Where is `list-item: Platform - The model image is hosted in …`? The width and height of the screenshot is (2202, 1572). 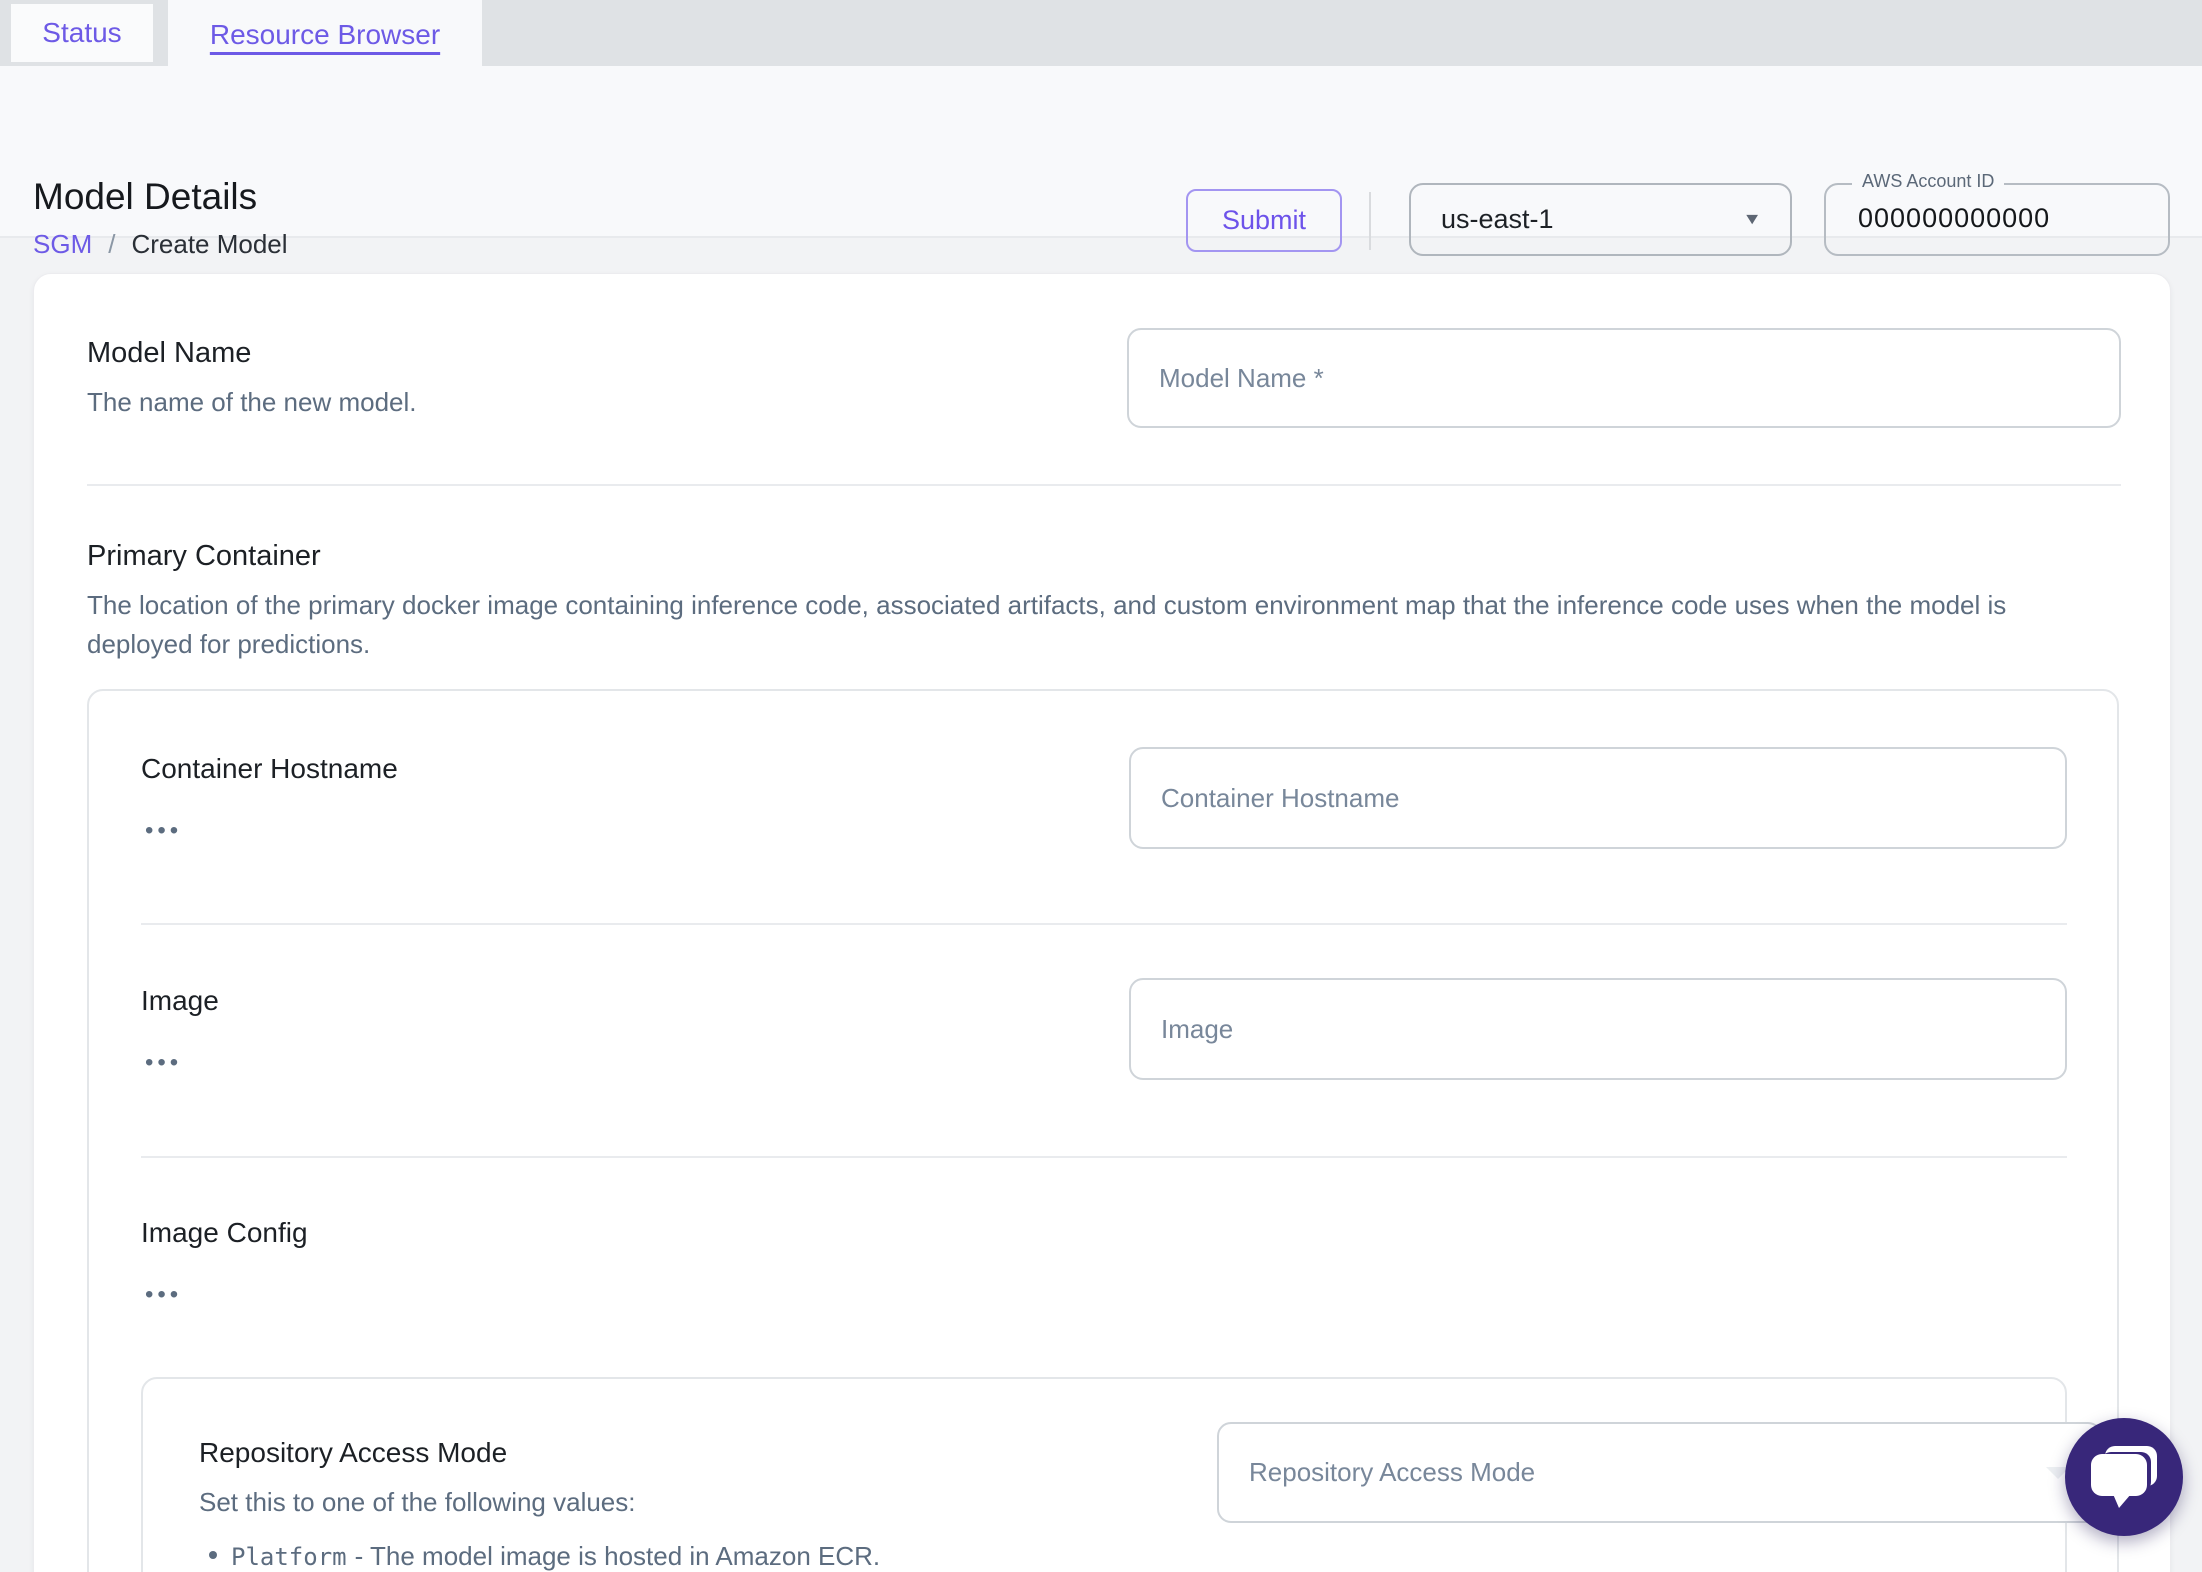
list-item: Platform - The model image is hosted in … is located at coordinates (644, 1556).